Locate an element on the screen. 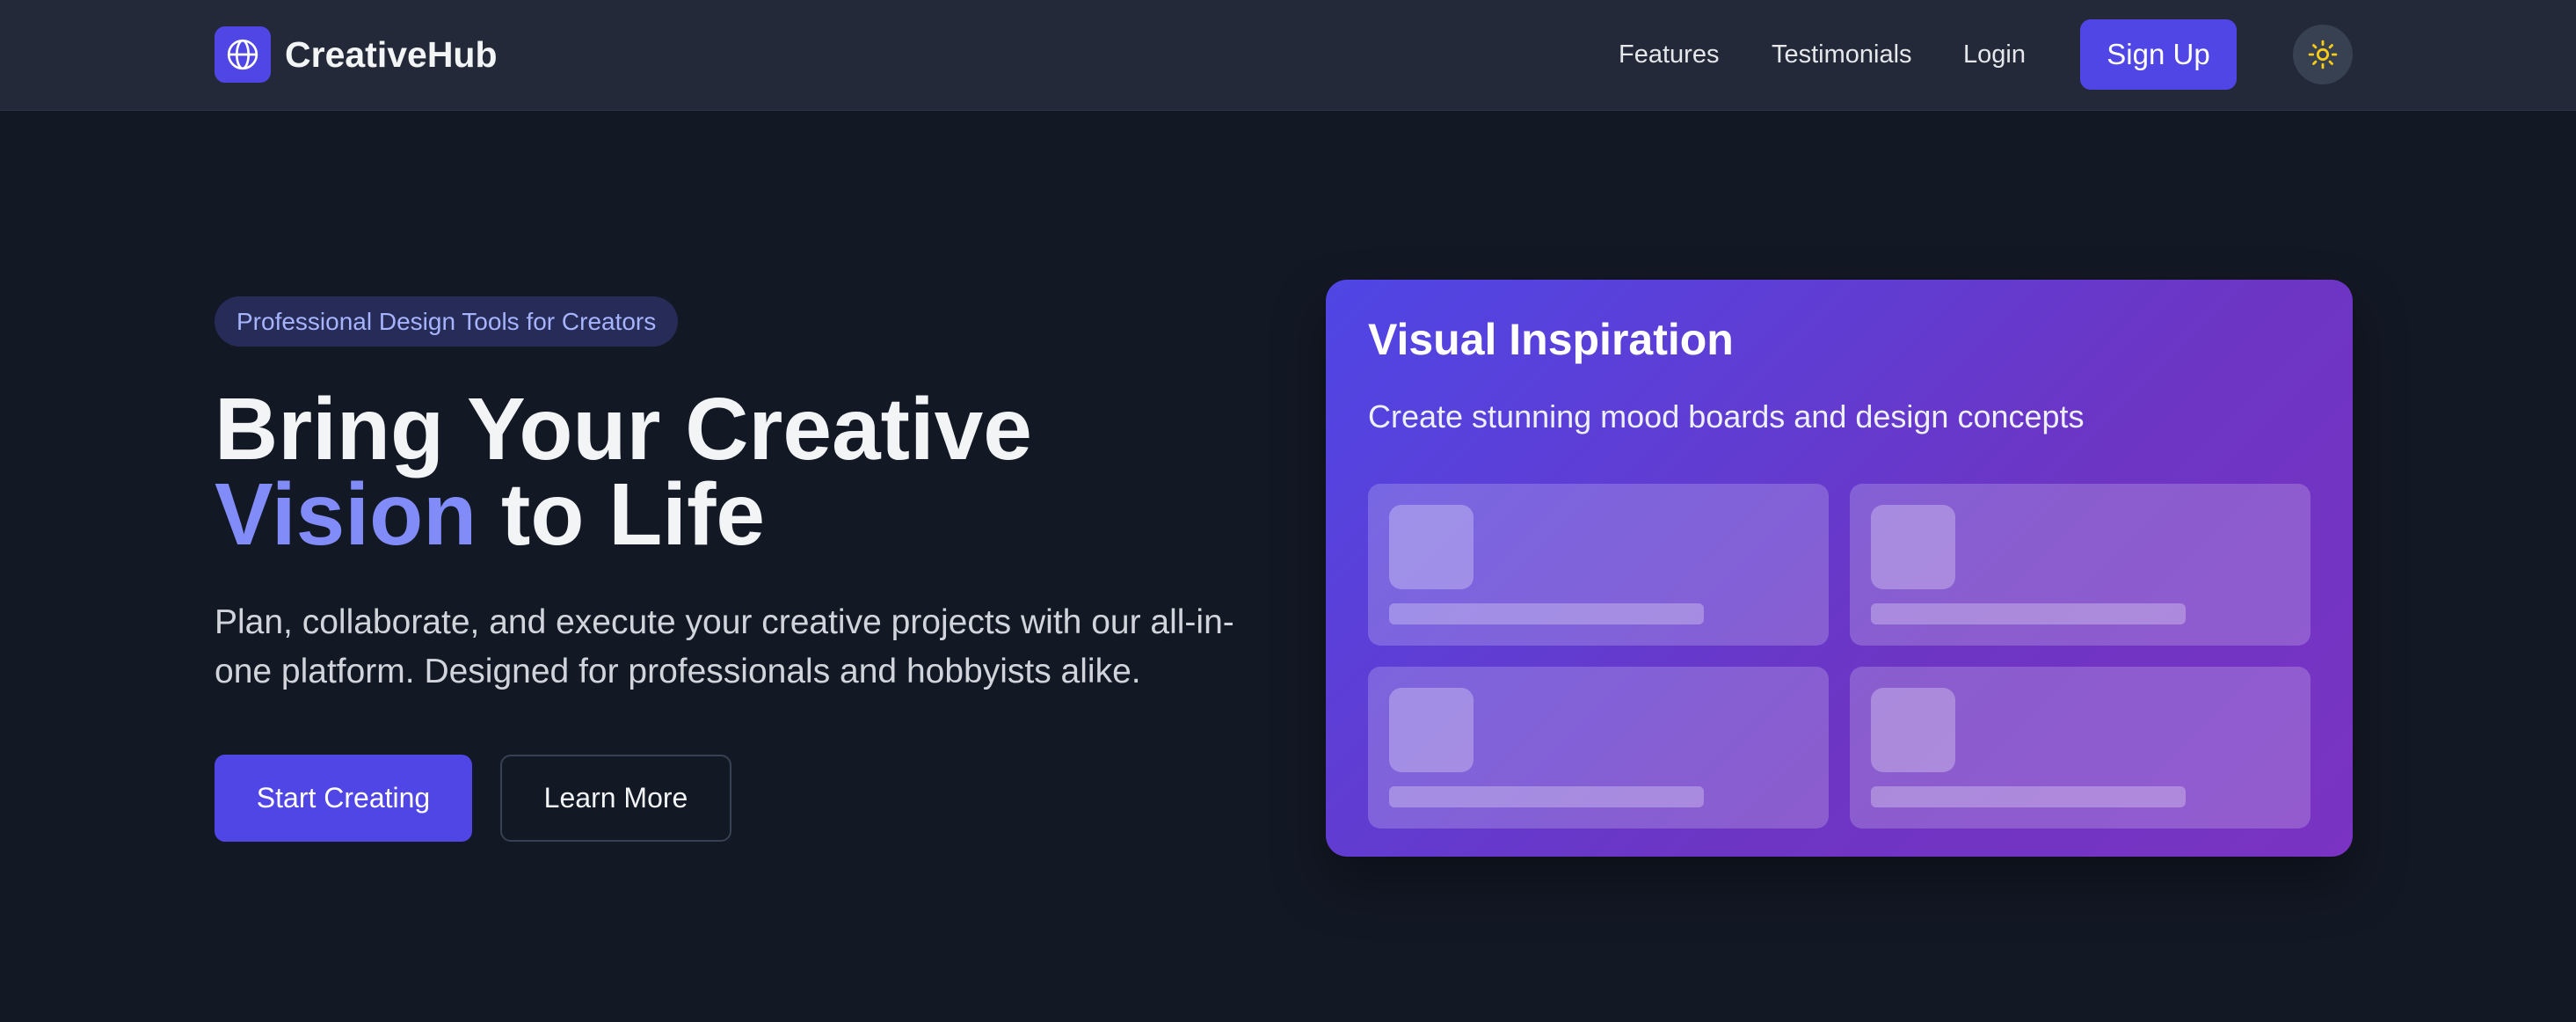 Image resolution: width=2576 pixels, height=1022 pixels. theme-toggle-button is located at coordinates (2323, 55).